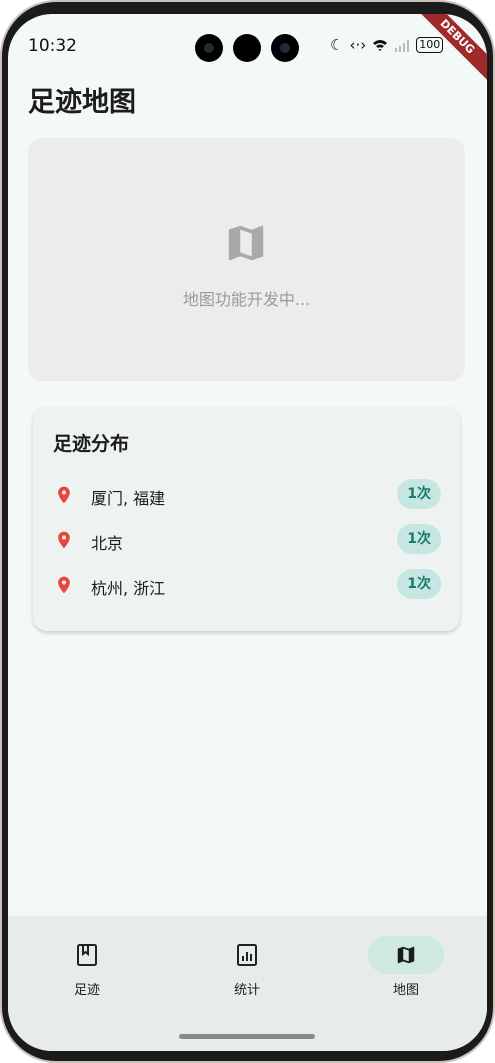 Image resolution: width=495 pixels, height=1063 pixels. I want to click on home-indicator, so click(247, 1036).